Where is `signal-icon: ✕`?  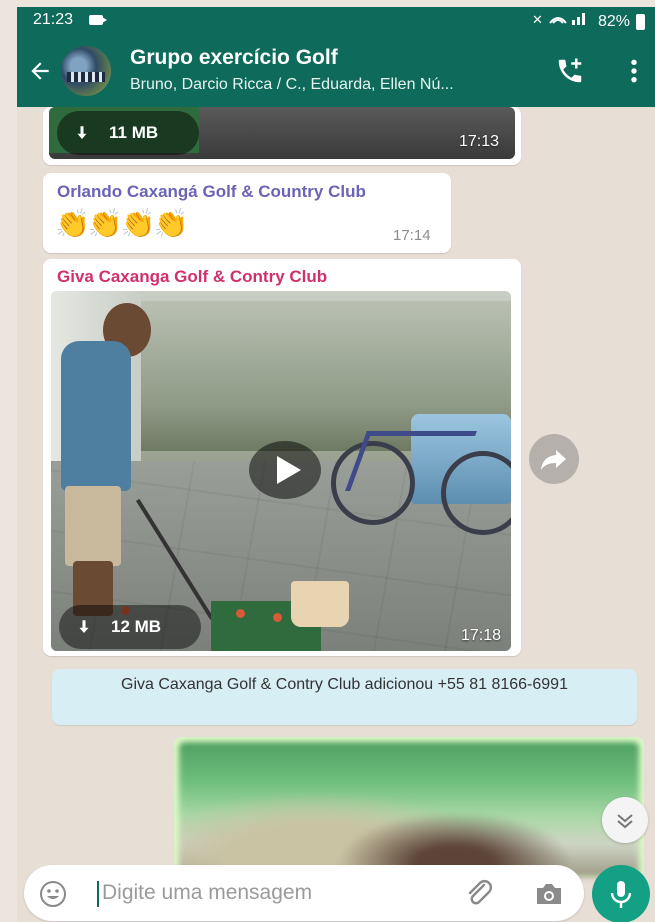
signal-icon: ✕ is located at coordinates (562, 21).